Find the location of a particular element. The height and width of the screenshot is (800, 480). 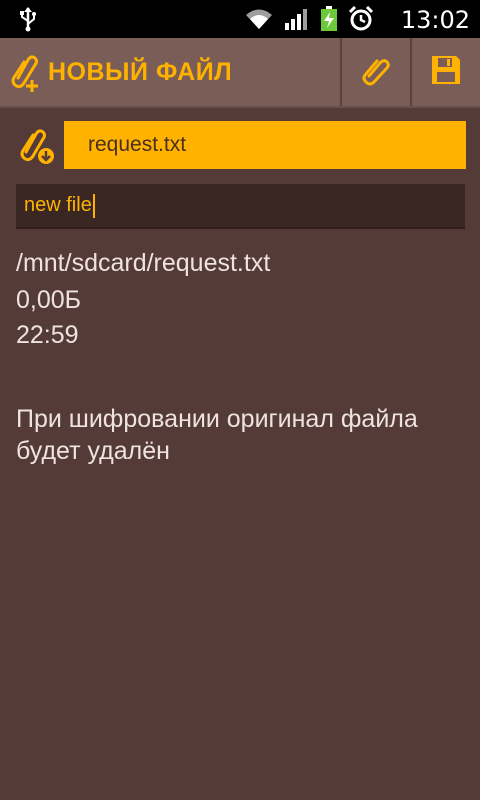

page-title: НОВЫЙ ФАЙЛ is located at coordinates (140, 71).